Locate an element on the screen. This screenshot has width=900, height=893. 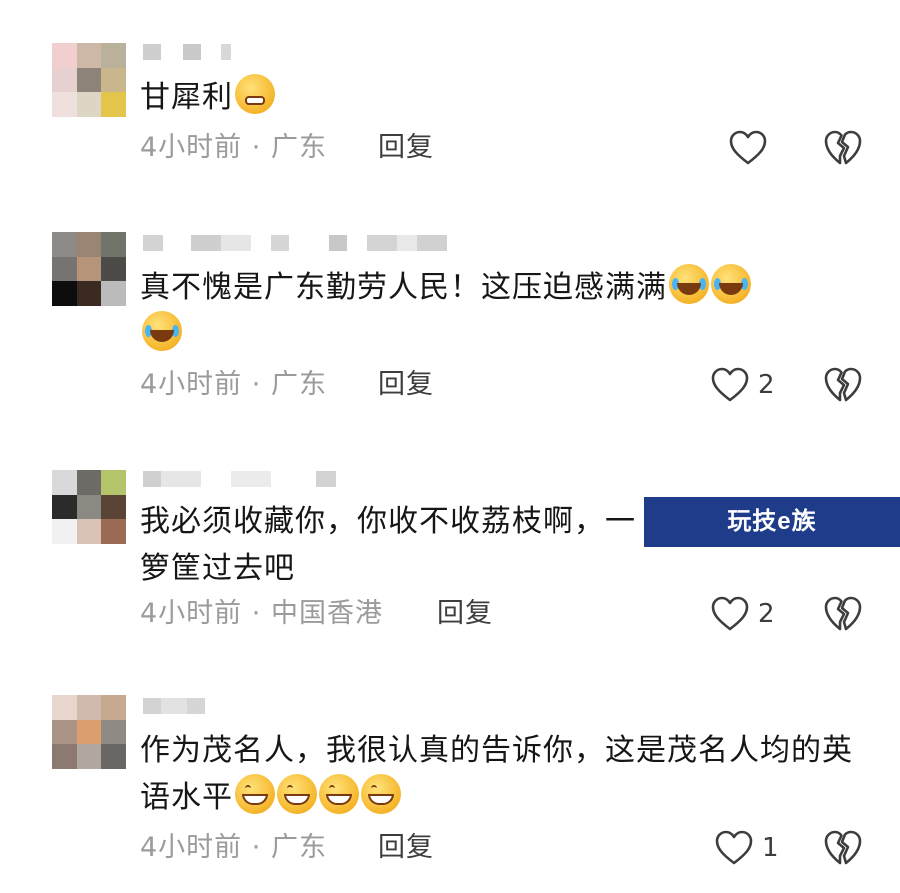
comment-meta: 4小时前 · 中国香港 is located at coordinates (261, 614).